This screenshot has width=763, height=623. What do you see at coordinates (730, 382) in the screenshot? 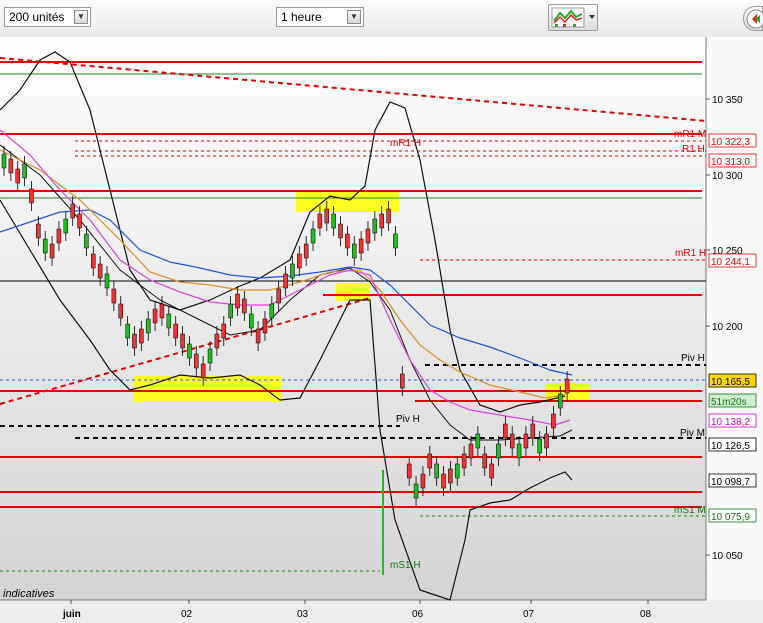
I see `price-label: 10 165,5` at bounding box center [730, 382].